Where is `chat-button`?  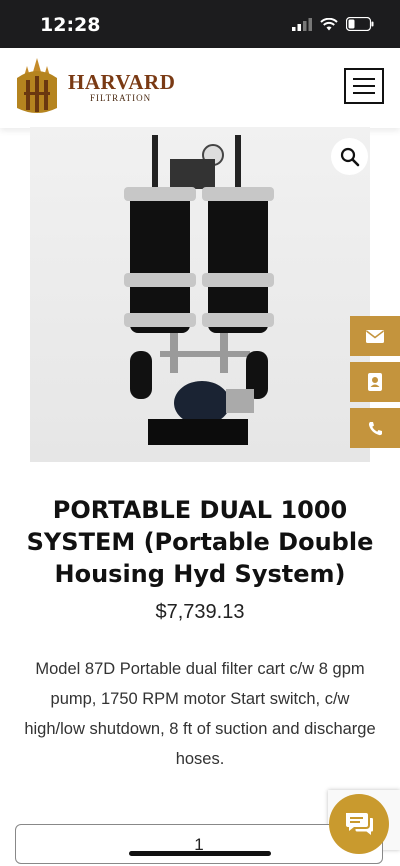
chat-button is located at coordinates (359, 824).